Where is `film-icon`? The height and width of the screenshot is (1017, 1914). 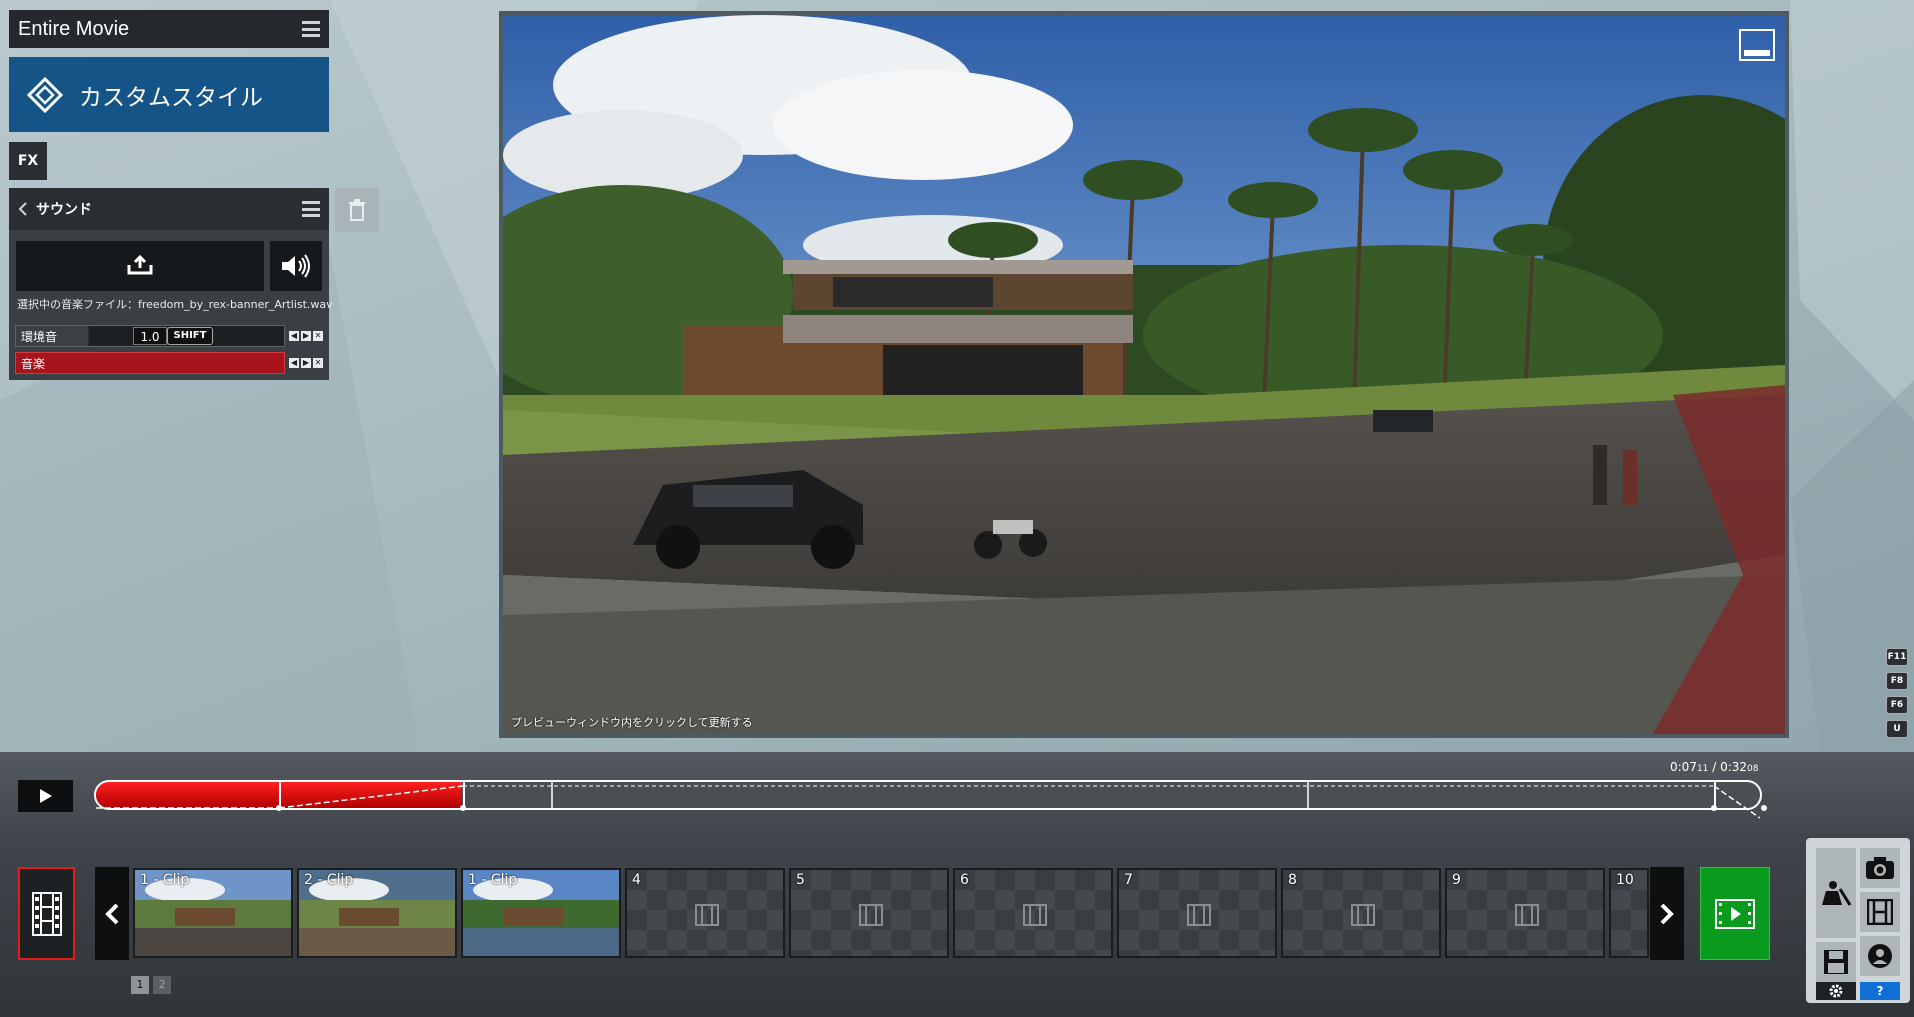 film-icon is located at coordinates (1880, 912).